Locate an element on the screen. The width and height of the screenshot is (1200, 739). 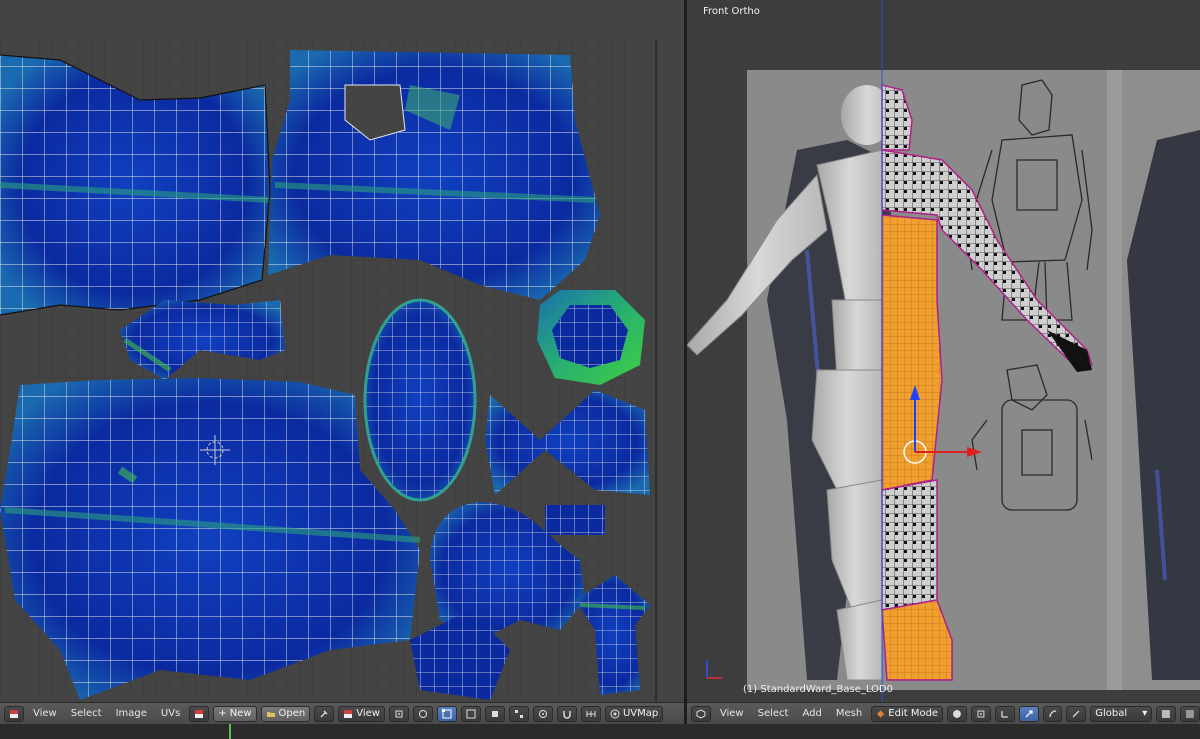
mode-dropdown: Edit Mode is located at coordinates (907, 713).